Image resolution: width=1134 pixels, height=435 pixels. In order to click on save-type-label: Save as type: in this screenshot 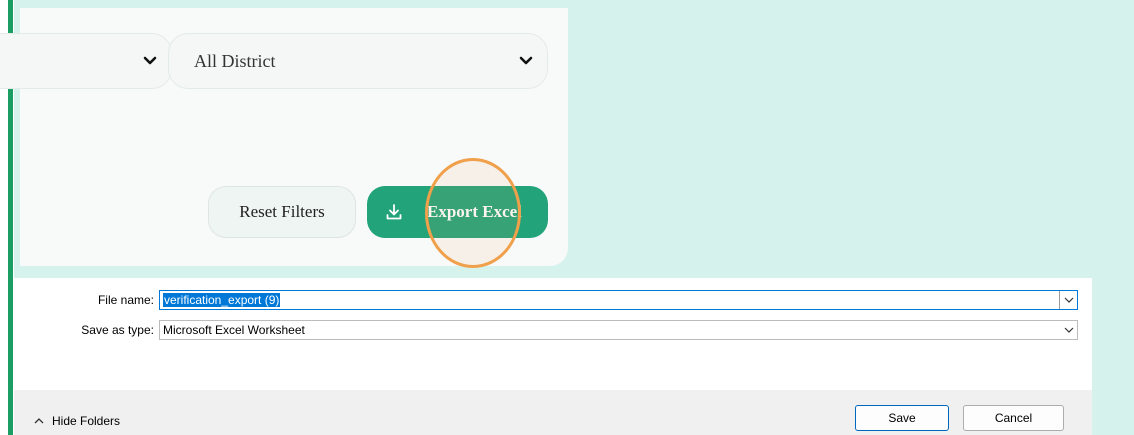, I will do `click(117, 330)`.